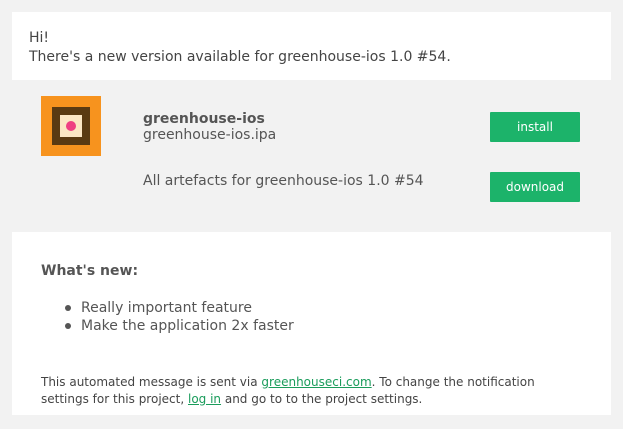 This screenshot has height=429, width=623. I want to click on artefacts-text: All artefacts for greenhouse-ios 1.0 #54, so click(283, 181).